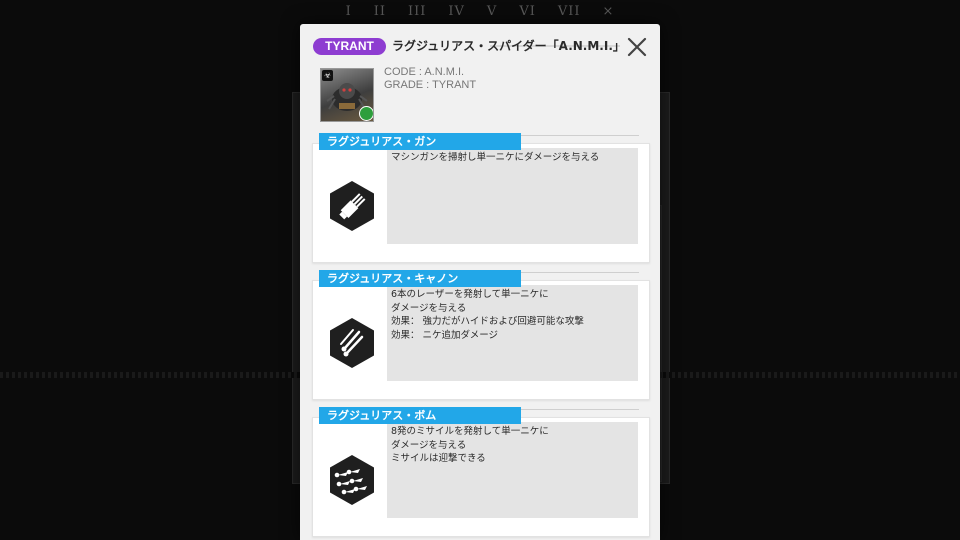 The width and height of the screenshot is (960, 540). I want to click on stage-numeral: ⨯, so click(608, 11).